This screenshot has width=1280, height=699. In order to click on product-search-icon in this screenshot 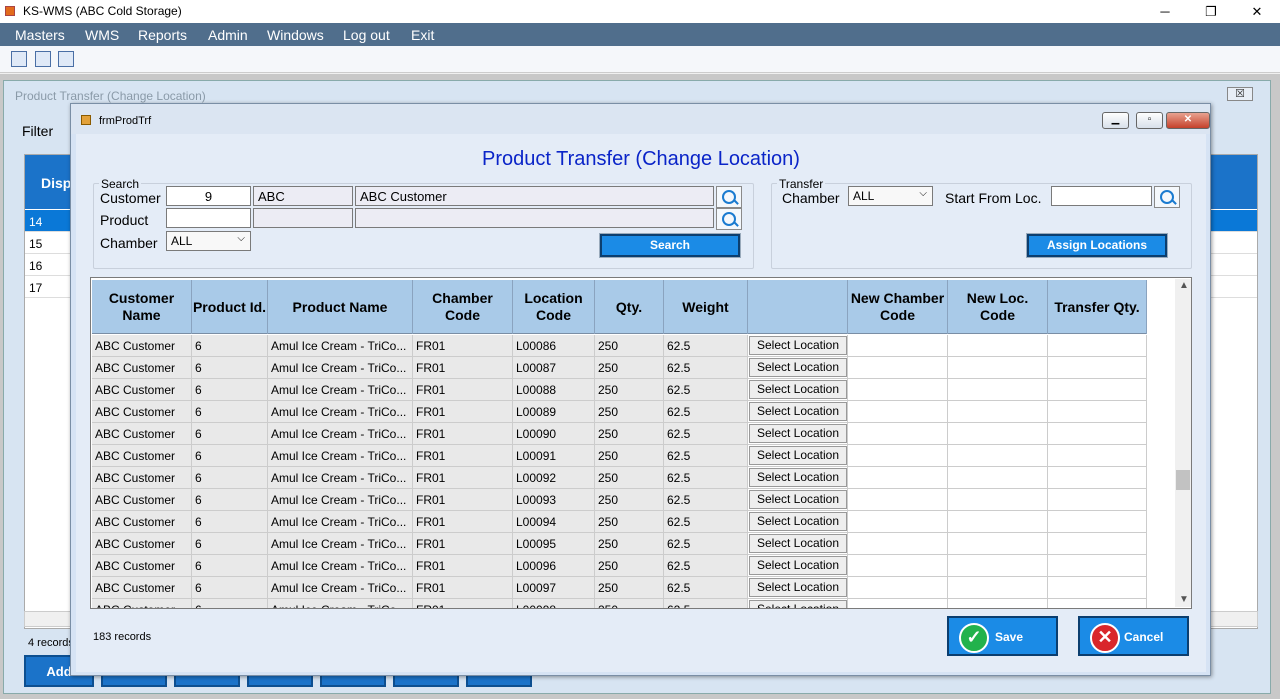, I will do `click(729, 219)`.